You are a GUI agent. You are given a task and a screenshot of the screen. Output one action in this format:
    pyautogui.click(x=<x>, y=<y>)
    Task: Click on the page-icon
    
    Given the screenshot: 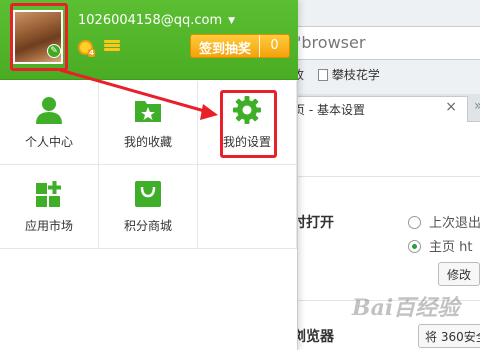 What is the action you would take?
    pyautogui.click(x=322, y=75)
    